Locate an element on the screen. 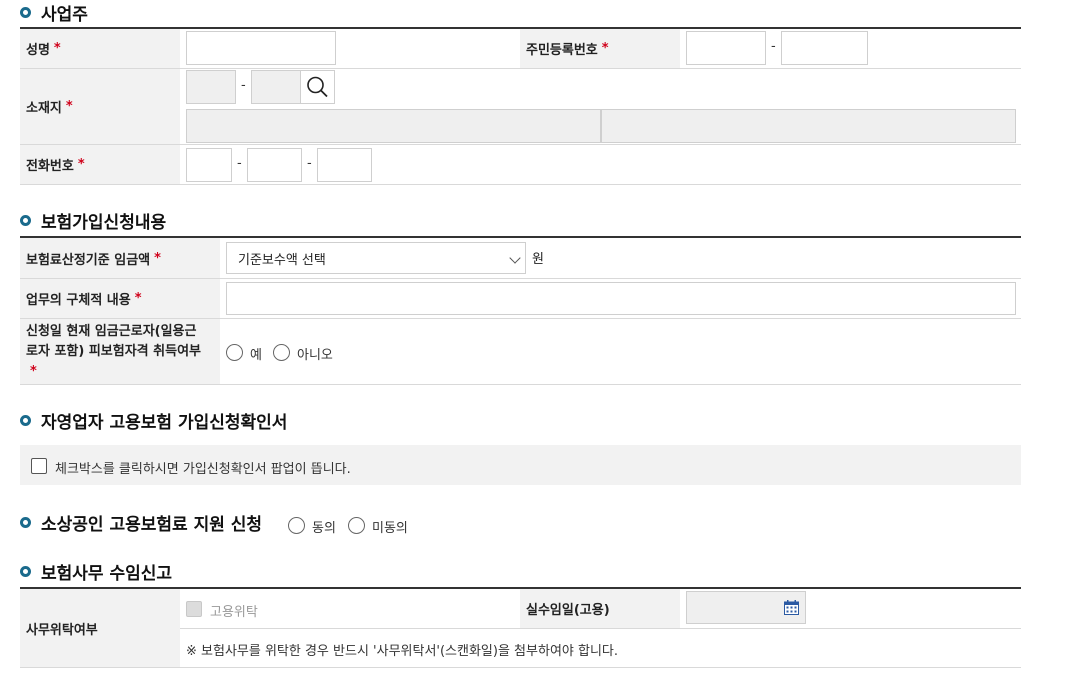 The width and height of the screenshot is (1065, 685). search-icon is located at coordinates (317, 87).